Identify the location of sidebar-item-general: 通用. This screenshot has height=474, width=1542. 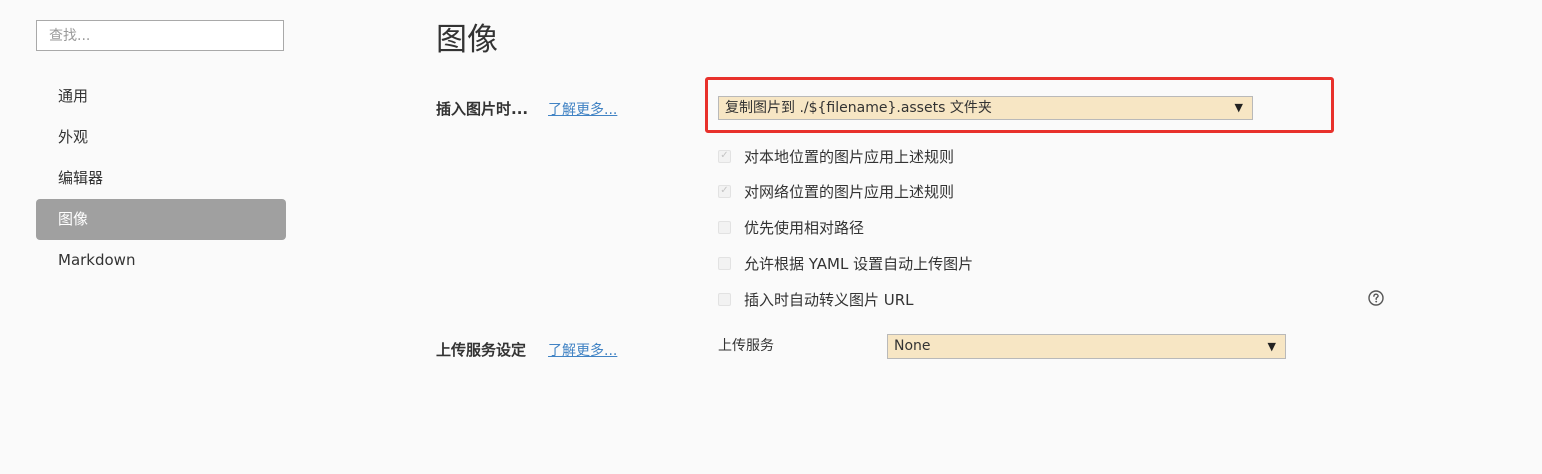
(161, 96).